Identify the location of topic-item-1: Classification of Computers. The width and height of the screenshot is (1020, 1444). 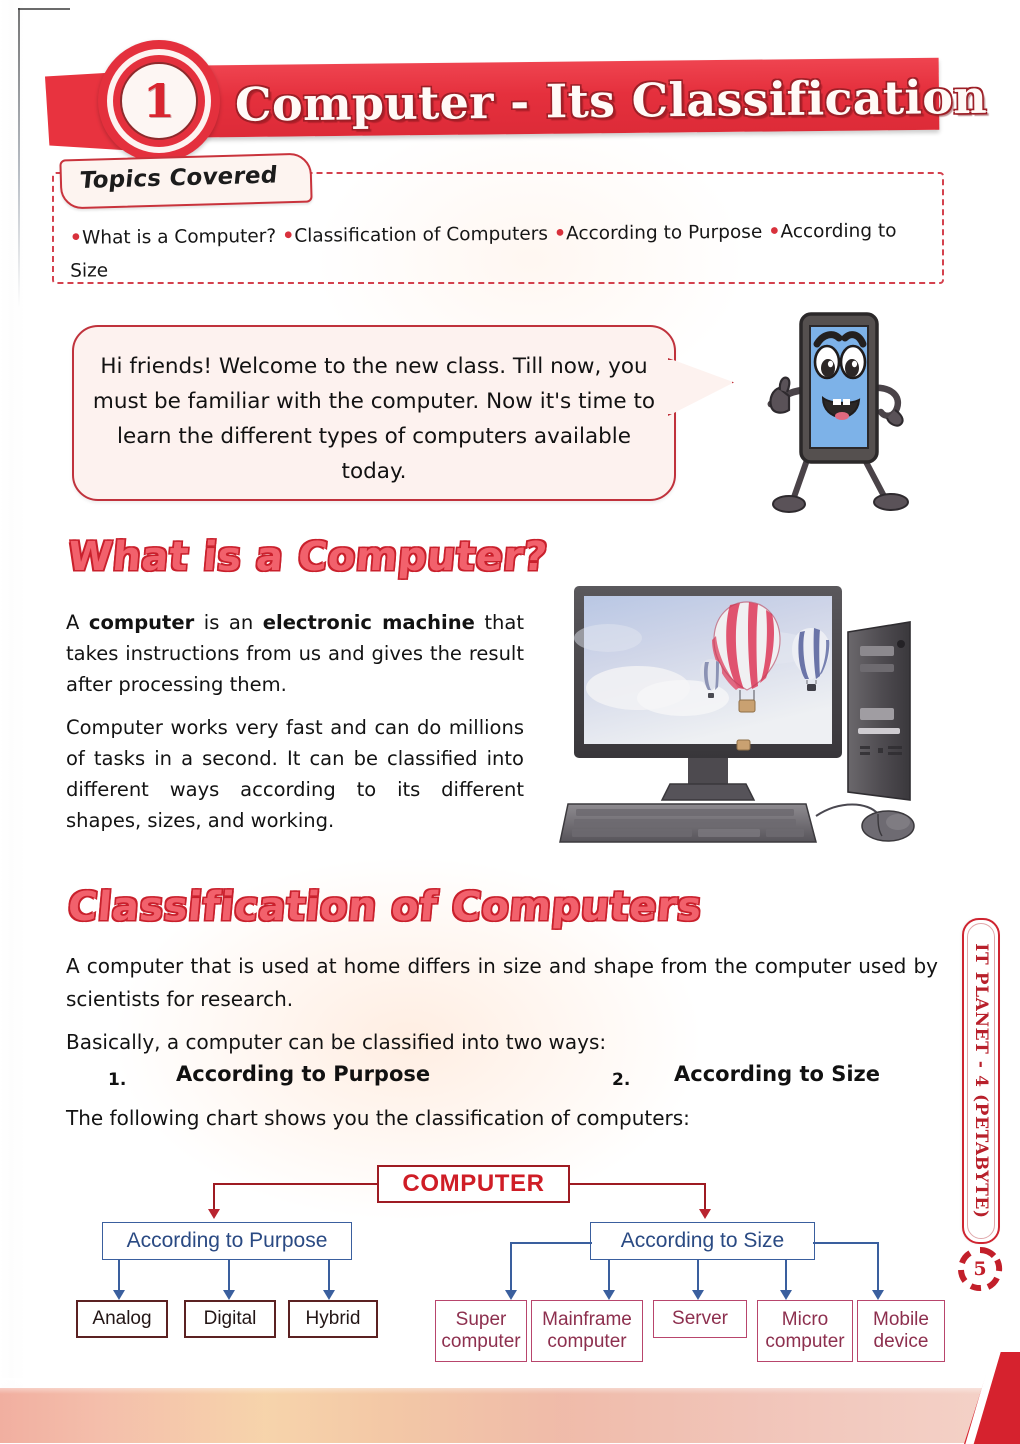
(421, 235).